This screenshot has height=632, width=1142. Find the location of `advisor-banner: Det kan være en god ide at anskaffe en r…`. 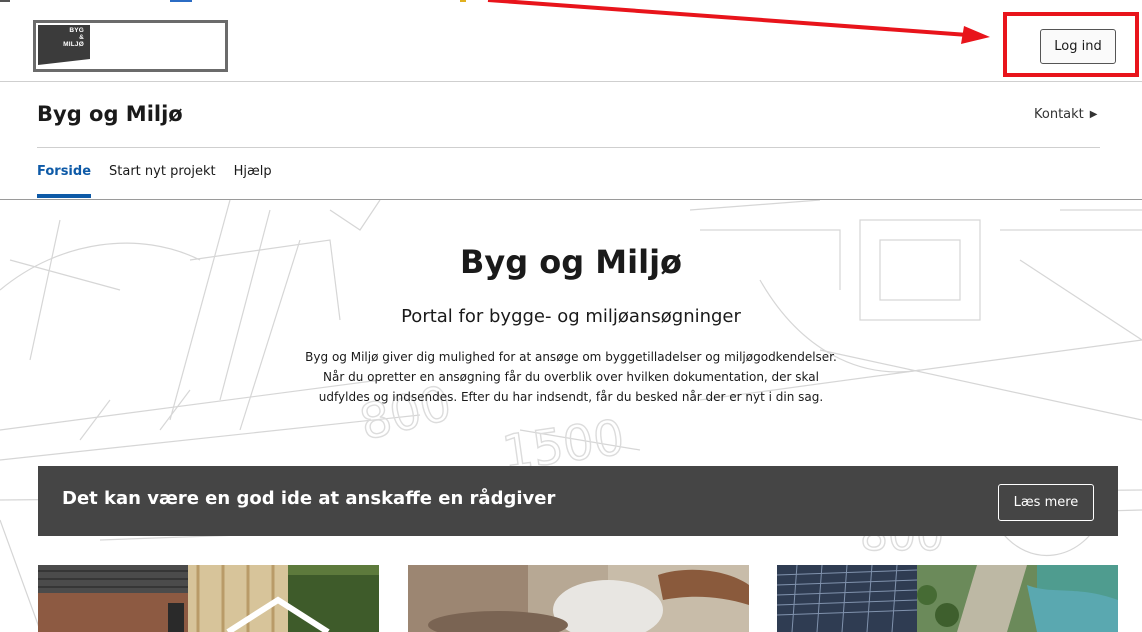

advisor-banner: Det kan være en god ide at anskaffe en r… is located at coordinates (578, 501).